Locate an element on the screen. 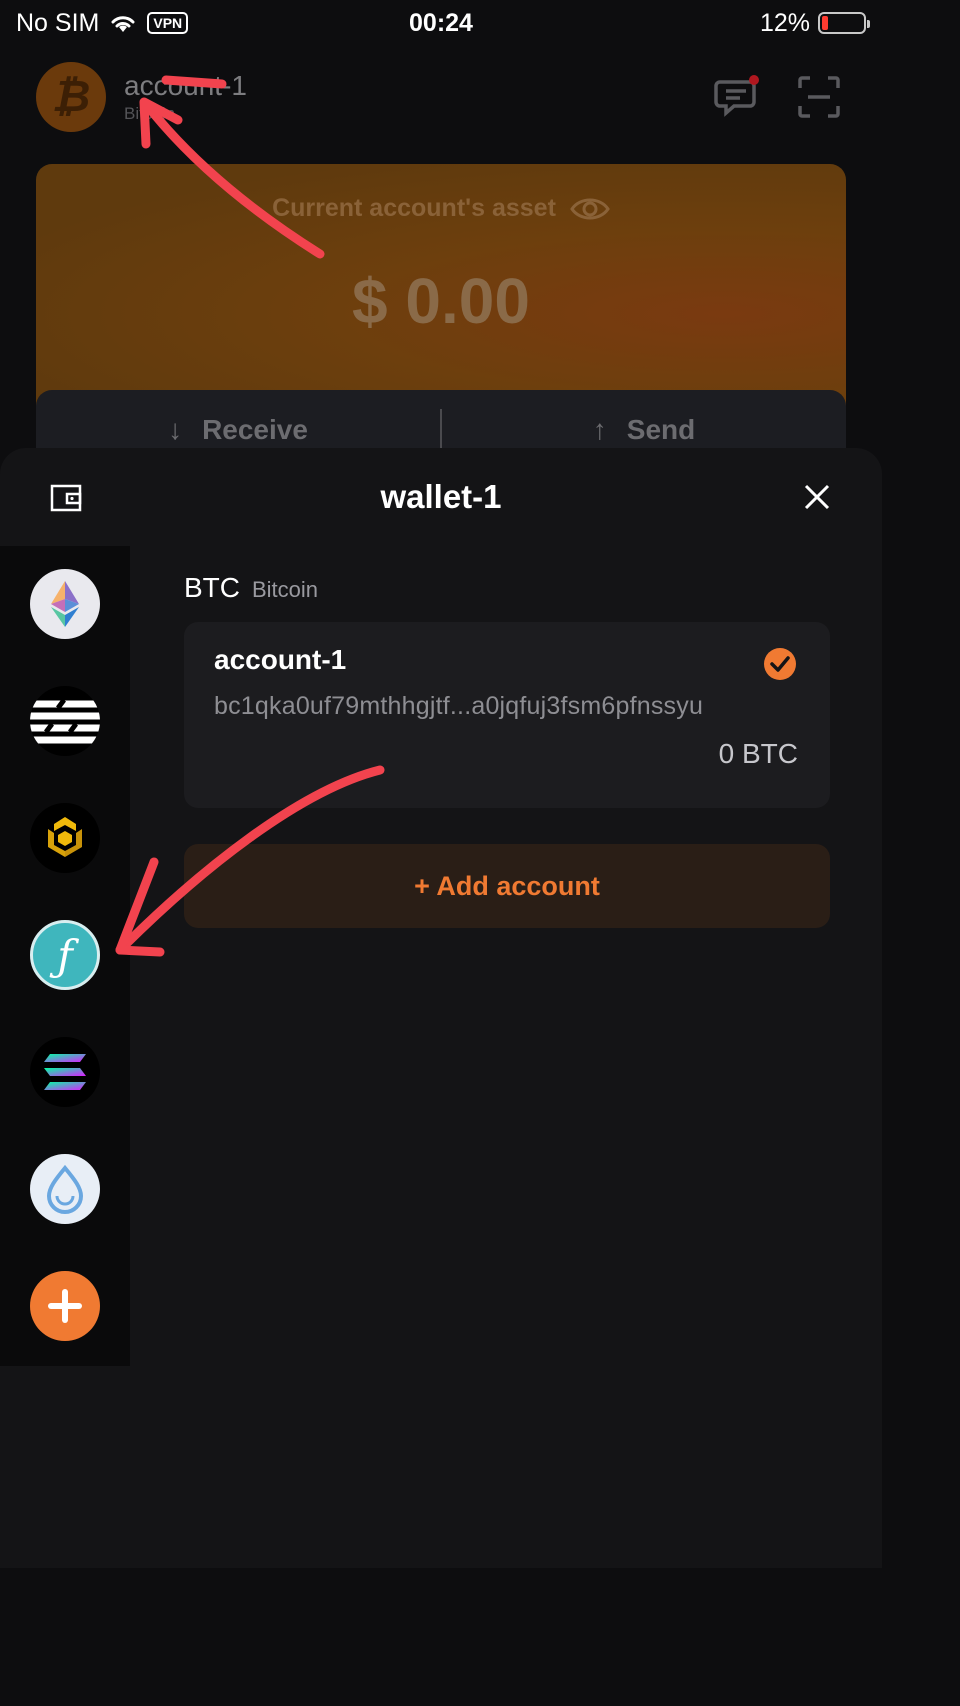 This screenshot has height=1706, width=960. selected-check-icon is located at coordinates (780, 664).